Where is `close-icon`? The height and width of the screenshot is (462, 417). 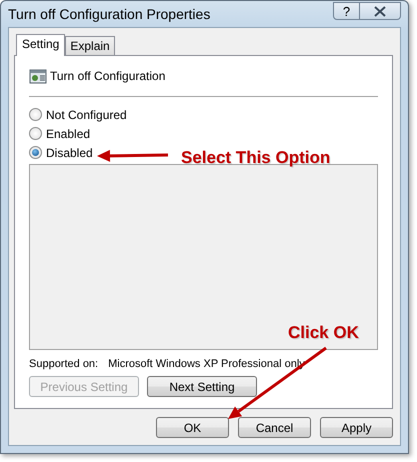 close-icon is located at coordinates (380, 11).